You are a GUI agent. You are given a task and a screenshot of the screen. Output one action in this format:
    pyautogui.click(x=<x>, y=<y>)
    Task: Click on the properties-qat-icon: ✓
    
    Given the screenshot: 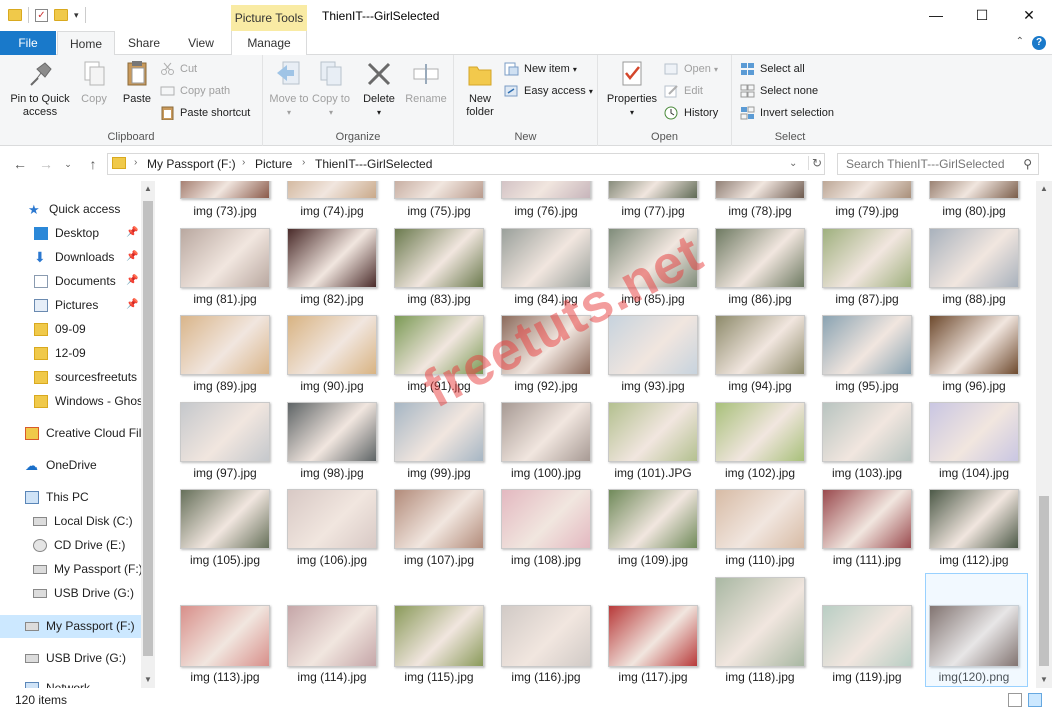 What is the action you would take?
    pyautogui.click(x=41, y=15)
    